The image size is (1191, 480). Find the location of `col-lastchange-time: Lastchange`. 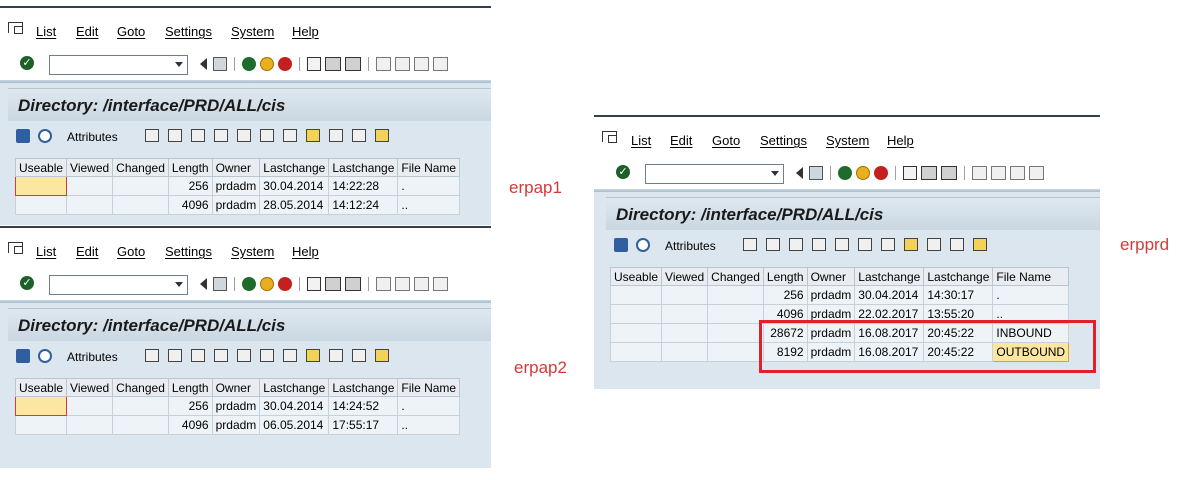

col-lastchange-time: Lastchange is located at coordinates (958, 276).